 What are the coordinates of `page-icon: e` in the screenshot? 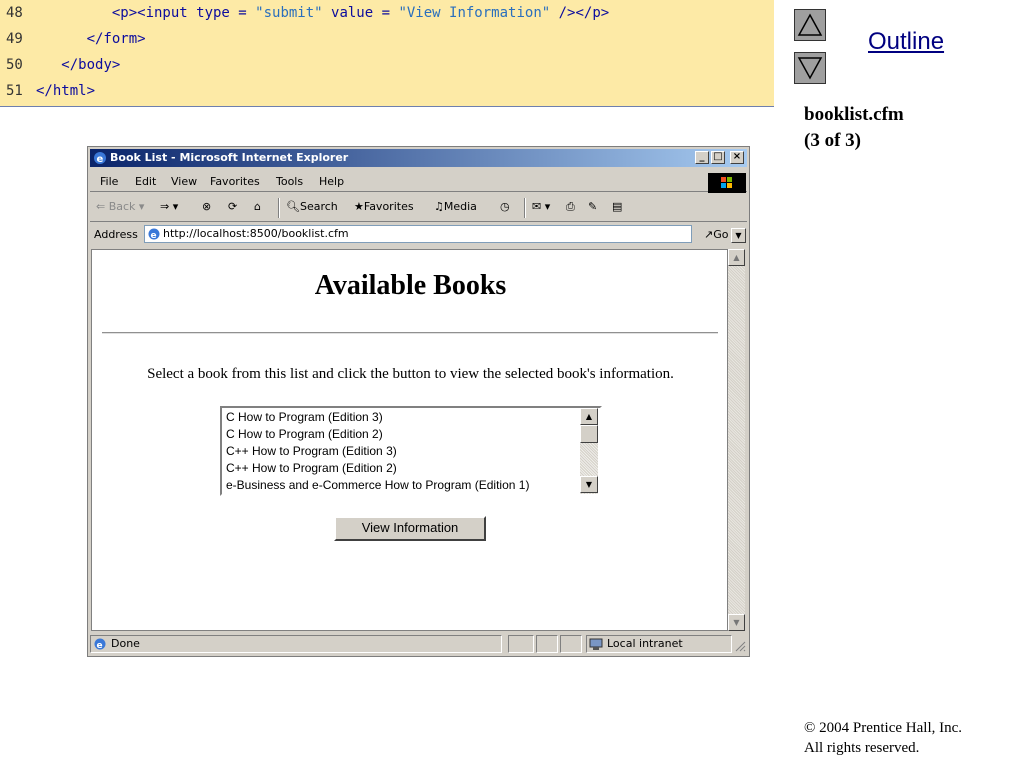 It's located at (154, 234).